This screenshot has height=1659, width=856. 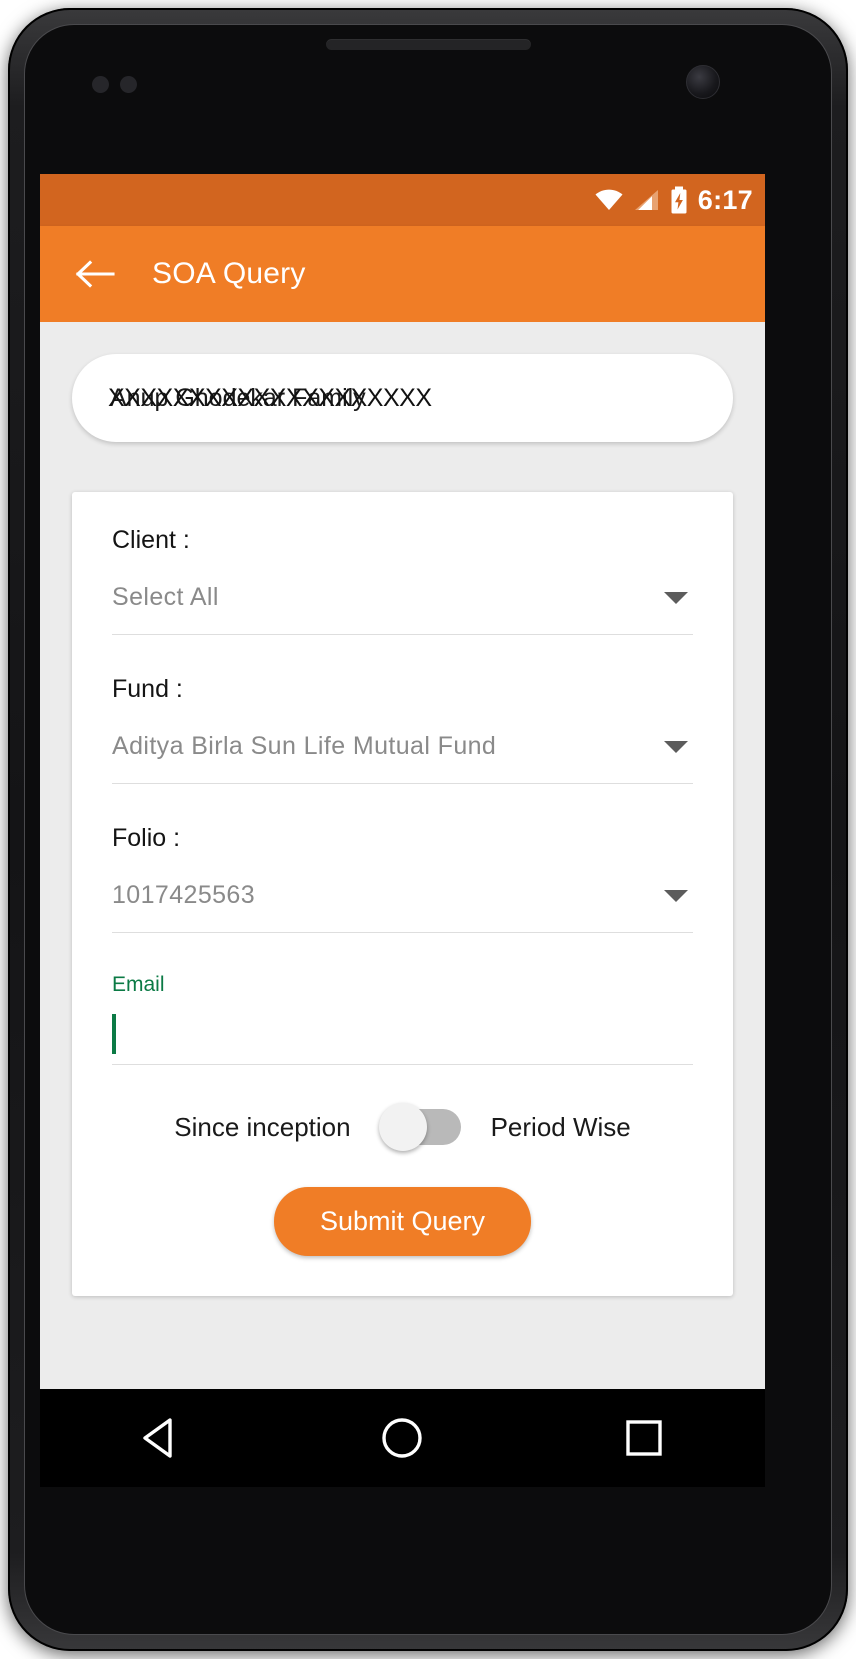 What do you see at coordinates (703, 82) in the screenshot?
I see `front-camera-icon` at bounding box center [703, 82].